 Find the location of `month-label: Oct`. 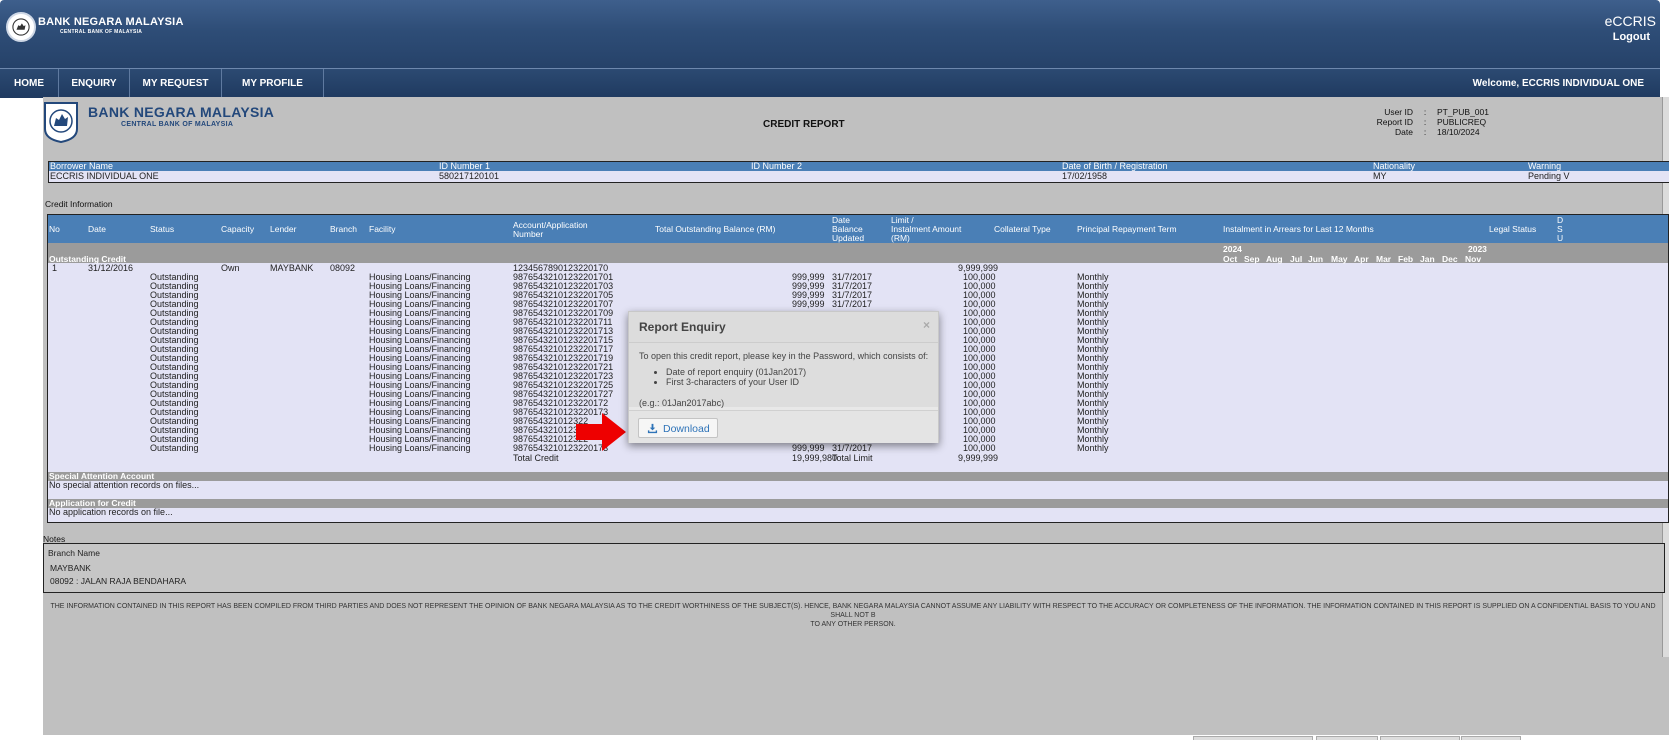

month-label: Oct is located at coordinates (1230, 259).